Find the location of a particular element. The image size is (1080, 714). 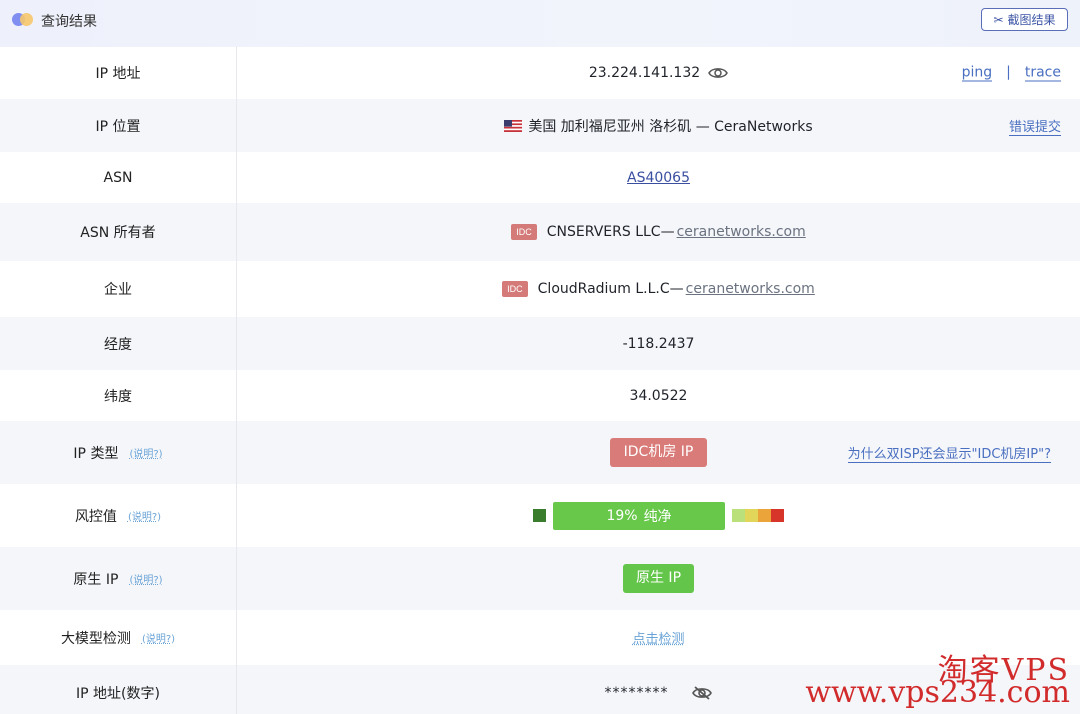

eye-off-icon is located at coordinates (702, 693).